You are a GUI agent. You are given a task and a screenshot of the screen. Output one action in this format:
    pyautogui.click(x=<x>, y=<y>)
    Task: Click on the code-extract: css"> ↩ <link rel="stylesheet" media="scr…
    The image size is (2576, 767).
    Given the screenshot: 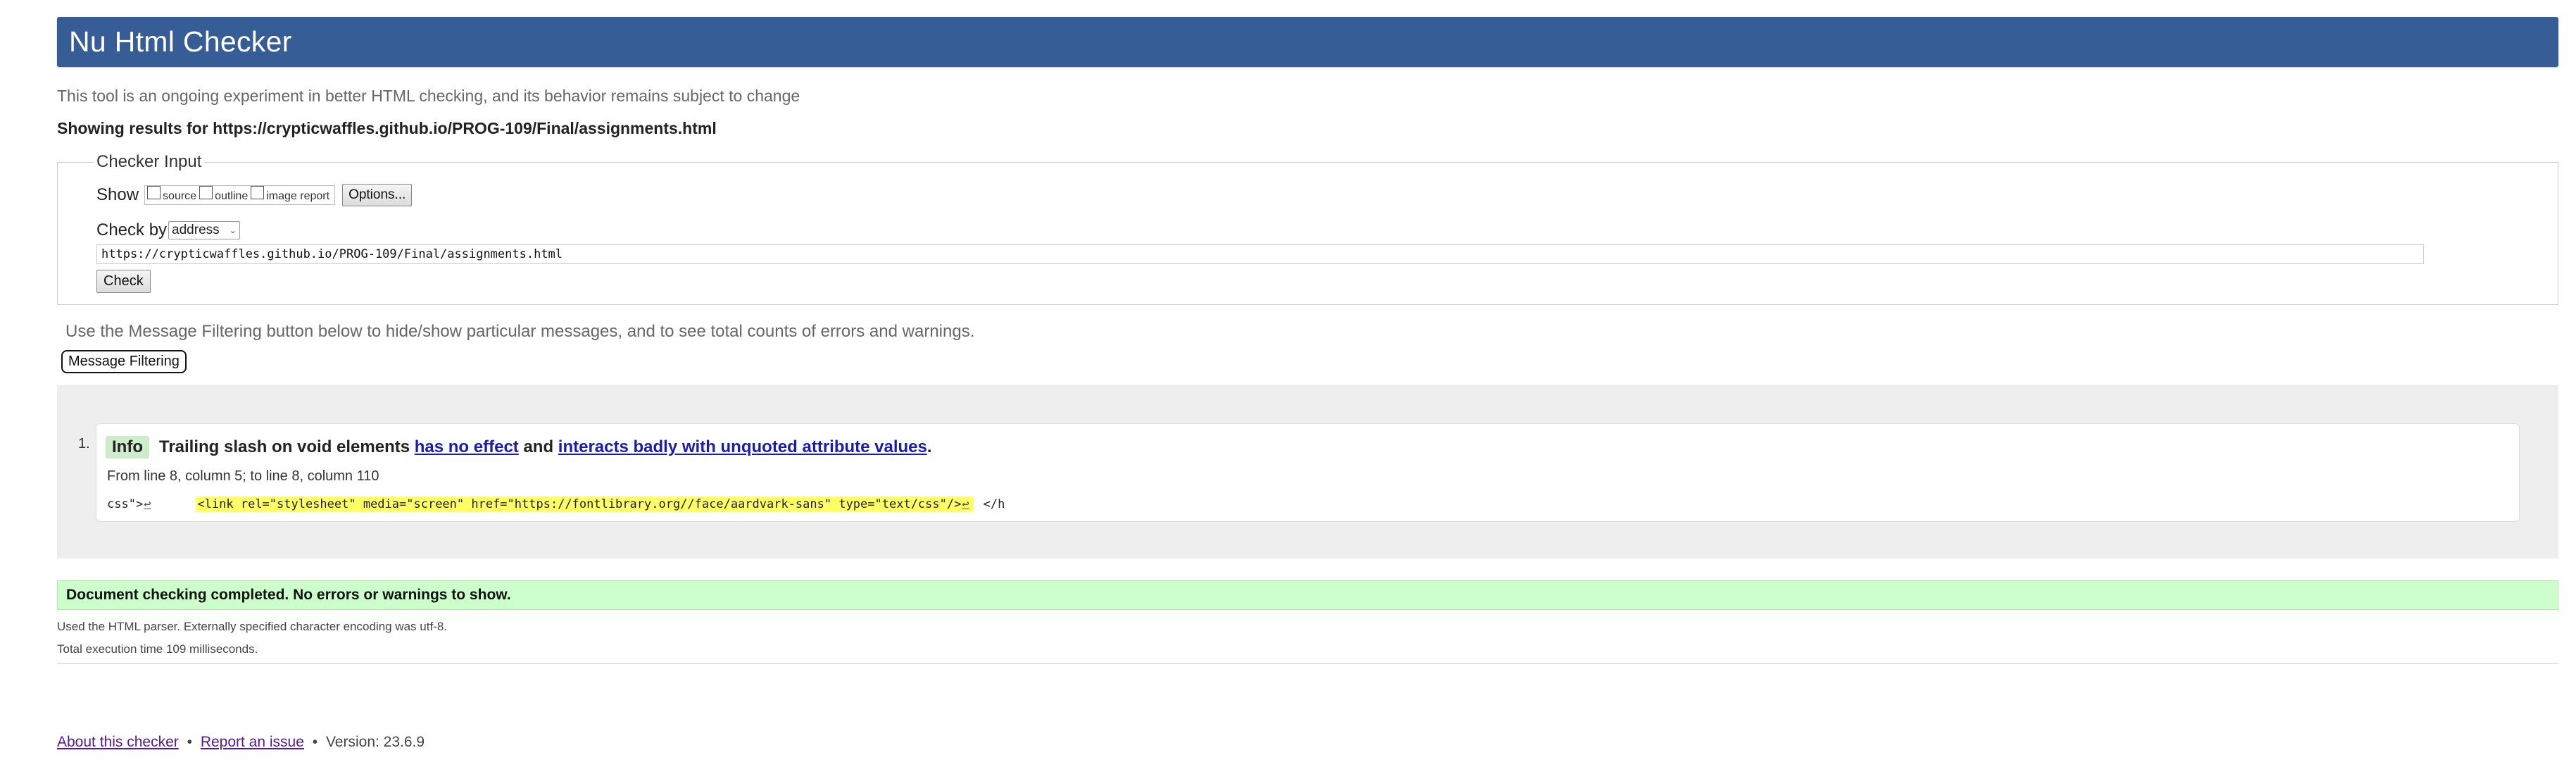 What is the action you would take?
    pyautogui.click(x=1313, y=504)
    